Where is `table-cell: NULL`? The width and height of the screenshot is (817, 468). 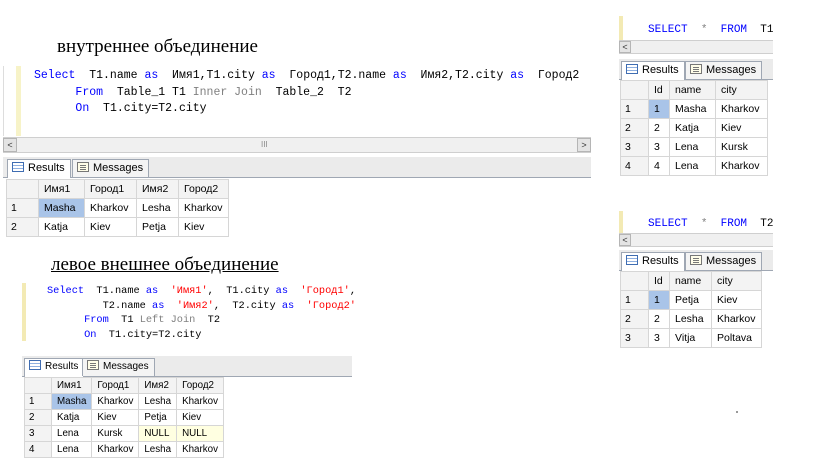 table-cell: NULL is located at coordinates (200, 433).